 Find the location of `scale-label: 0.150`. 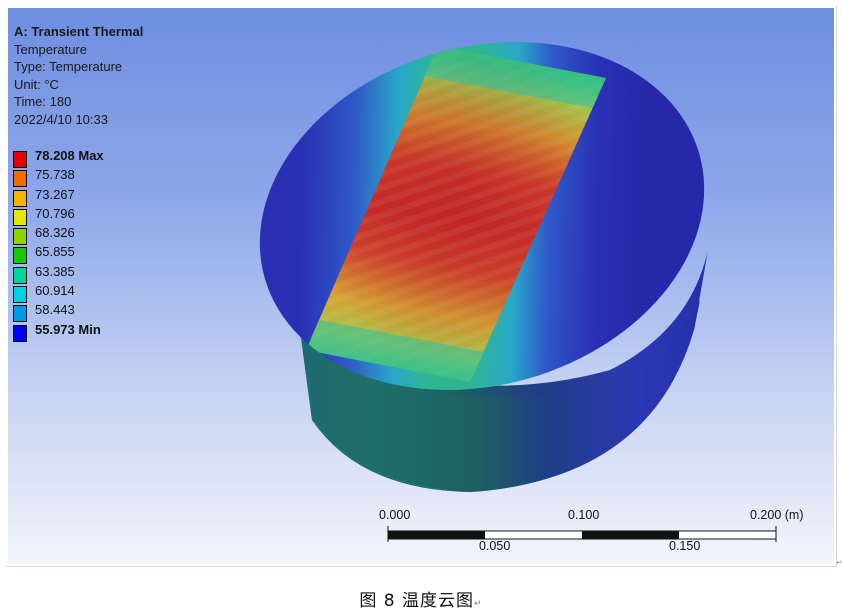

scale-label: 0.150 is located at coordinates (685, 546).